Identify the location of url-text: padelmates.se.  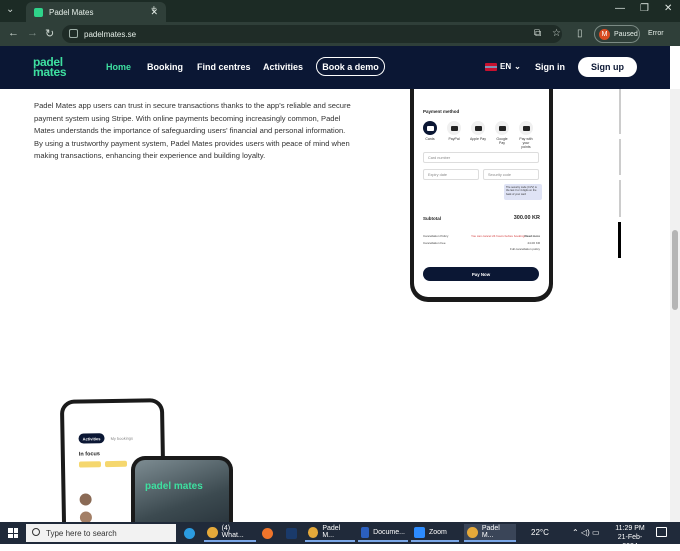
(110, 34).